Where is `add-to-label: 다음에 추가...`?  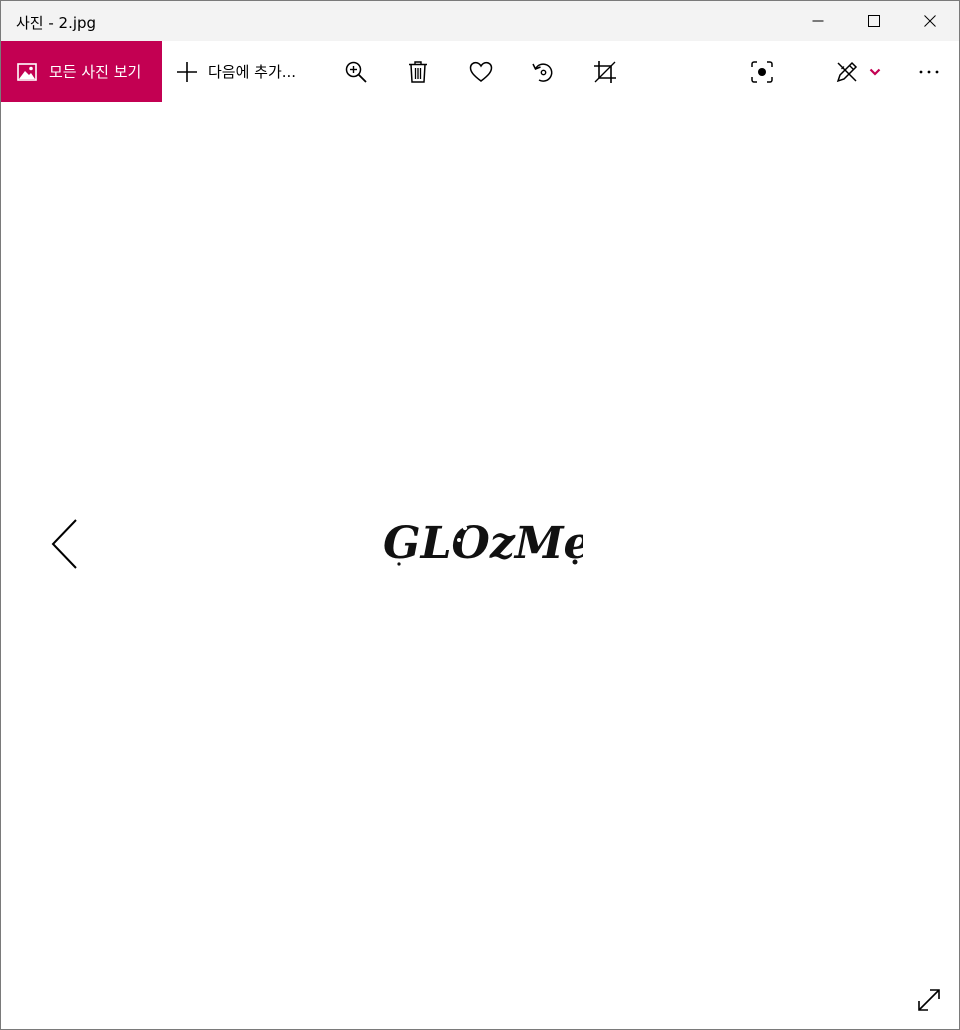 add-to-label: 다음에 추가... is located at coordinates (252, 72).